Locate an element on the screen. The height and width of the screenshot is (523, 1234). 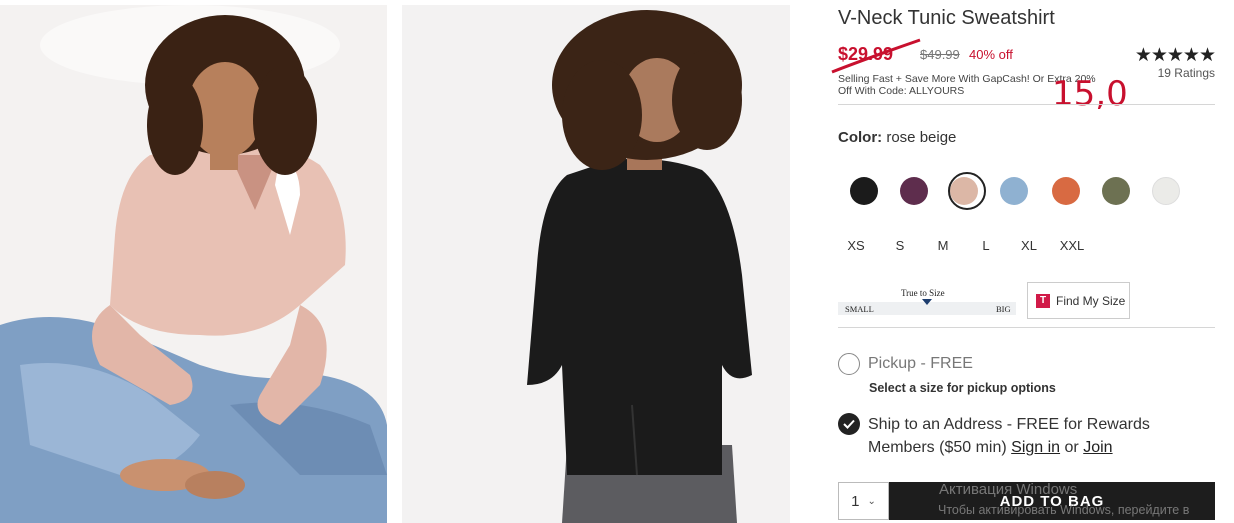
size-option-l: L is located at coordinates (986, 245).